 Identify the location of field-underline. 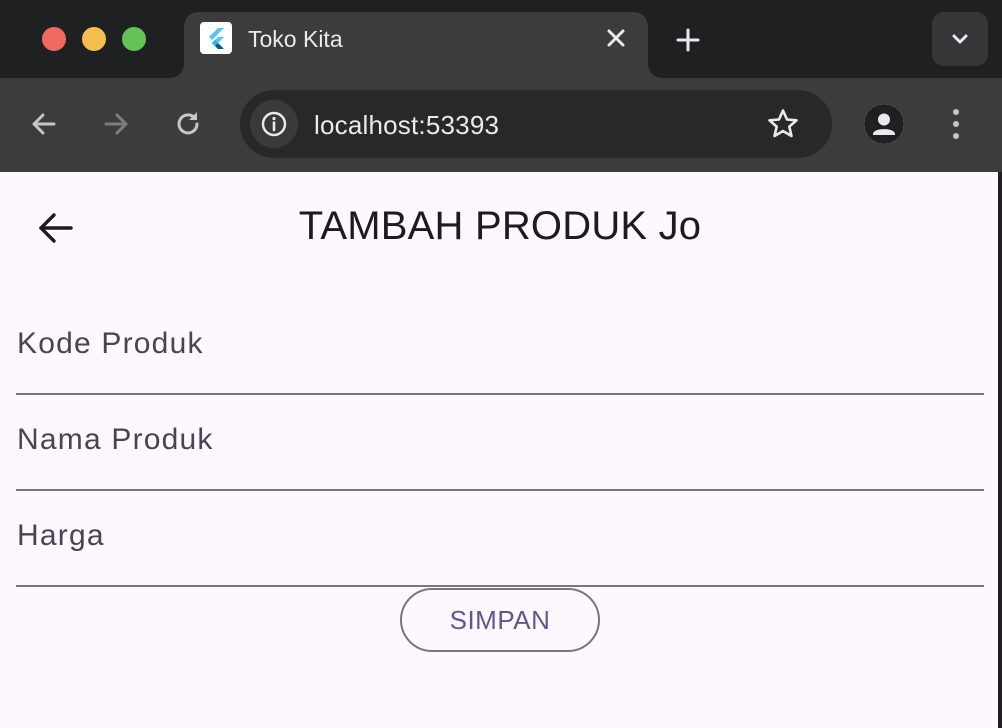
(500, 586).